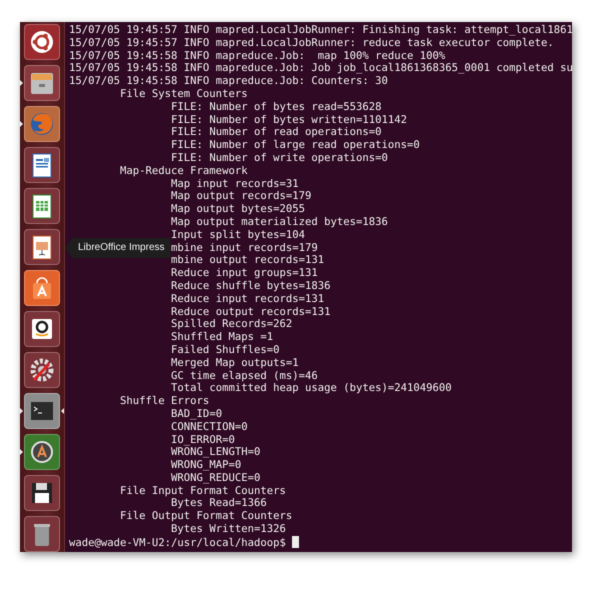  What do you see at coordinates (165, 401) in the screenshot?
I see `counter-group-title: Shuffle Errors` at bounding box center [165, 401].